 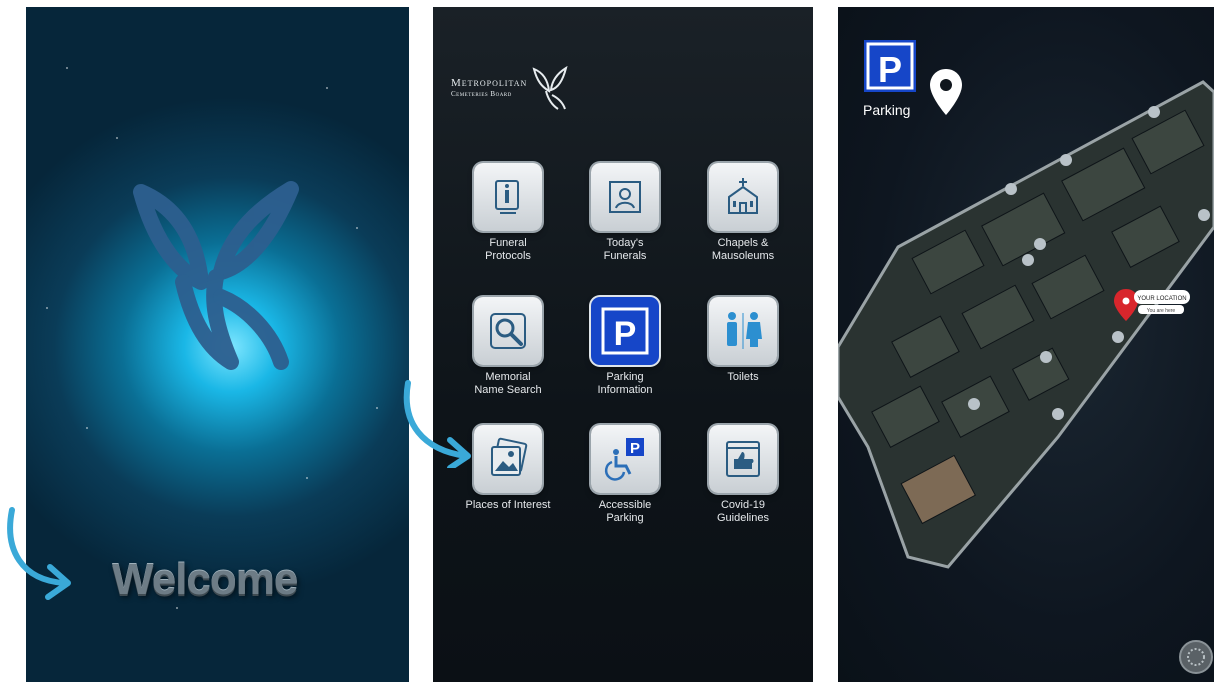 I want to click on tile-covid-guidelines: Covid-19 Guidelines, so click(x=743, y=475).